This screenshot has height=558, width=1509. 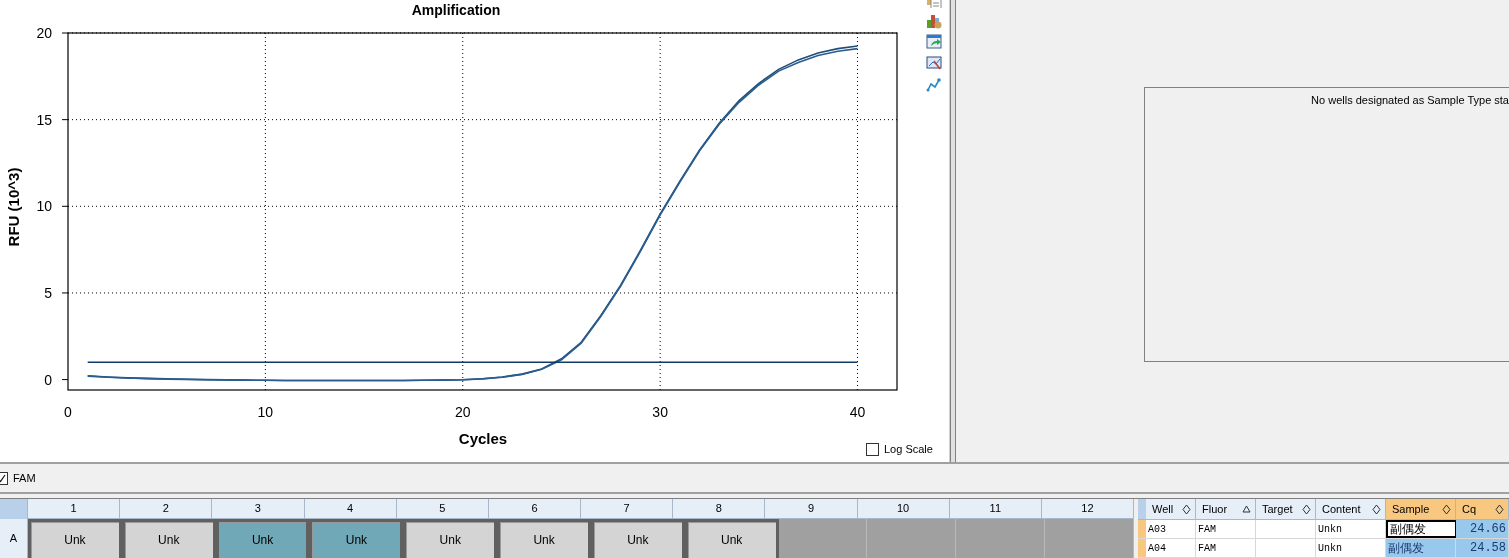 I want to click on table-cell: 24.58, so click(x=1482, y=548).